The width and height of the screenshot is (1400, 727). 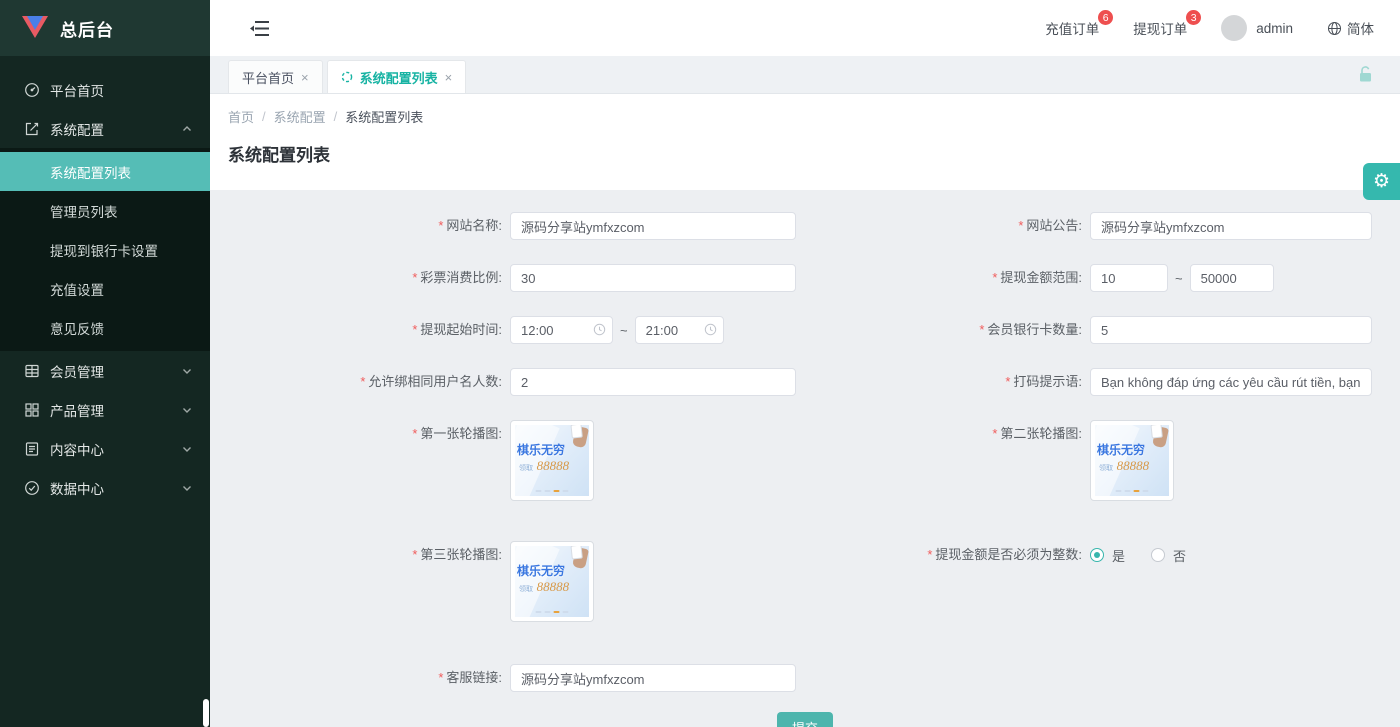 What do you see at coordinates (1365, 74) in the screenshot?
I see `unlock-icon` at bounding box center [1365, 74].